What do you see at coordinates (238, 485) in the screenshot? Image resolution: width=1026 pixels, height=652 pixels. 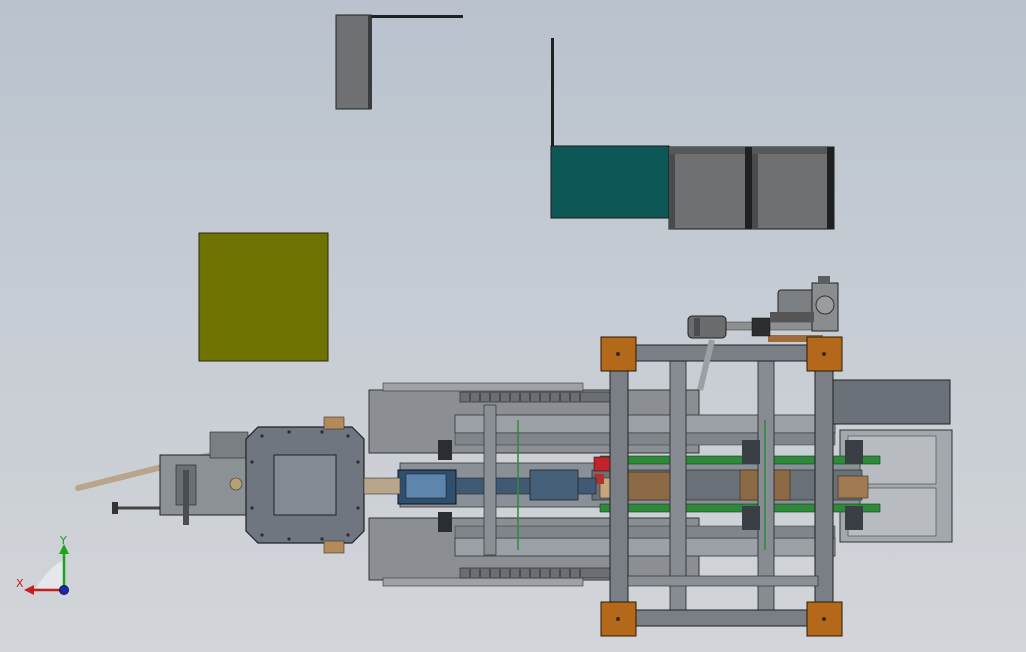 I see `feeder-assembly` at bounding box center [238, 485].